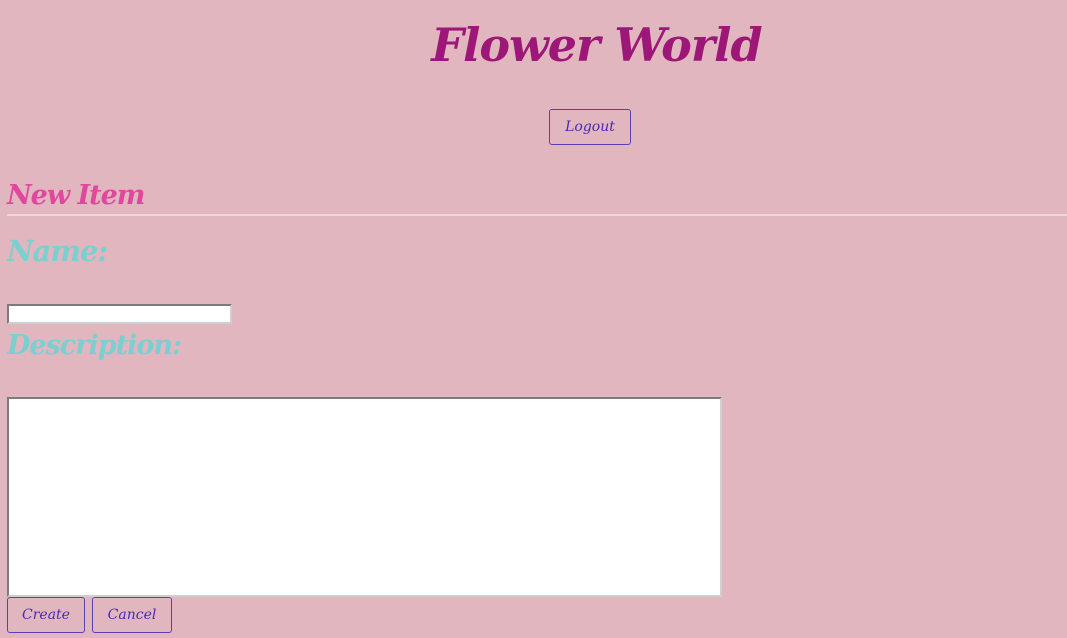  What do you see at coordinates (57, 251) in the screenshot?
I see `name-label: Name:` at bounding box center [57, 251].